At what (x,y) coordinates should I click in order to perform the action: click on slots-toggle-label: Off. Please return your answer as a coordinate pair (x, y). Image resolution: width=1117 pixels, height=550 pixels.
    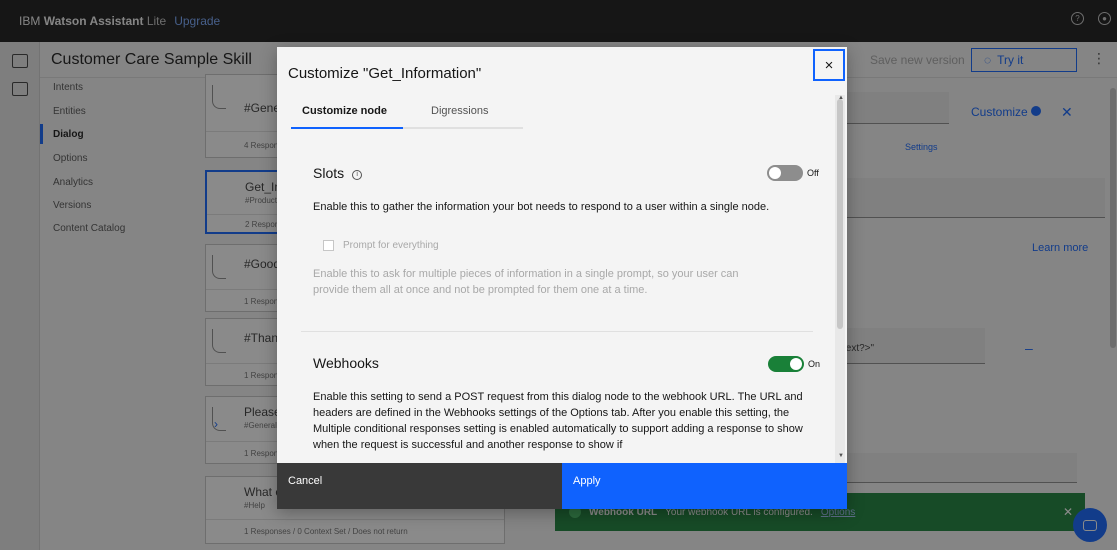
    Looking at the image, I should click on (813, 173).